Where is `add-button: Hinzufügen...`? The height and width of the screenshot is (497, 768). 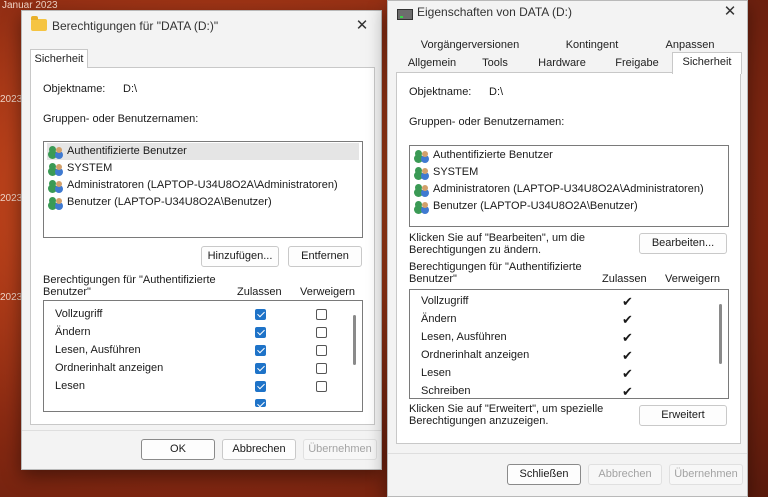 add-button: Hinzufügen... is located at coordinates (240, 256).